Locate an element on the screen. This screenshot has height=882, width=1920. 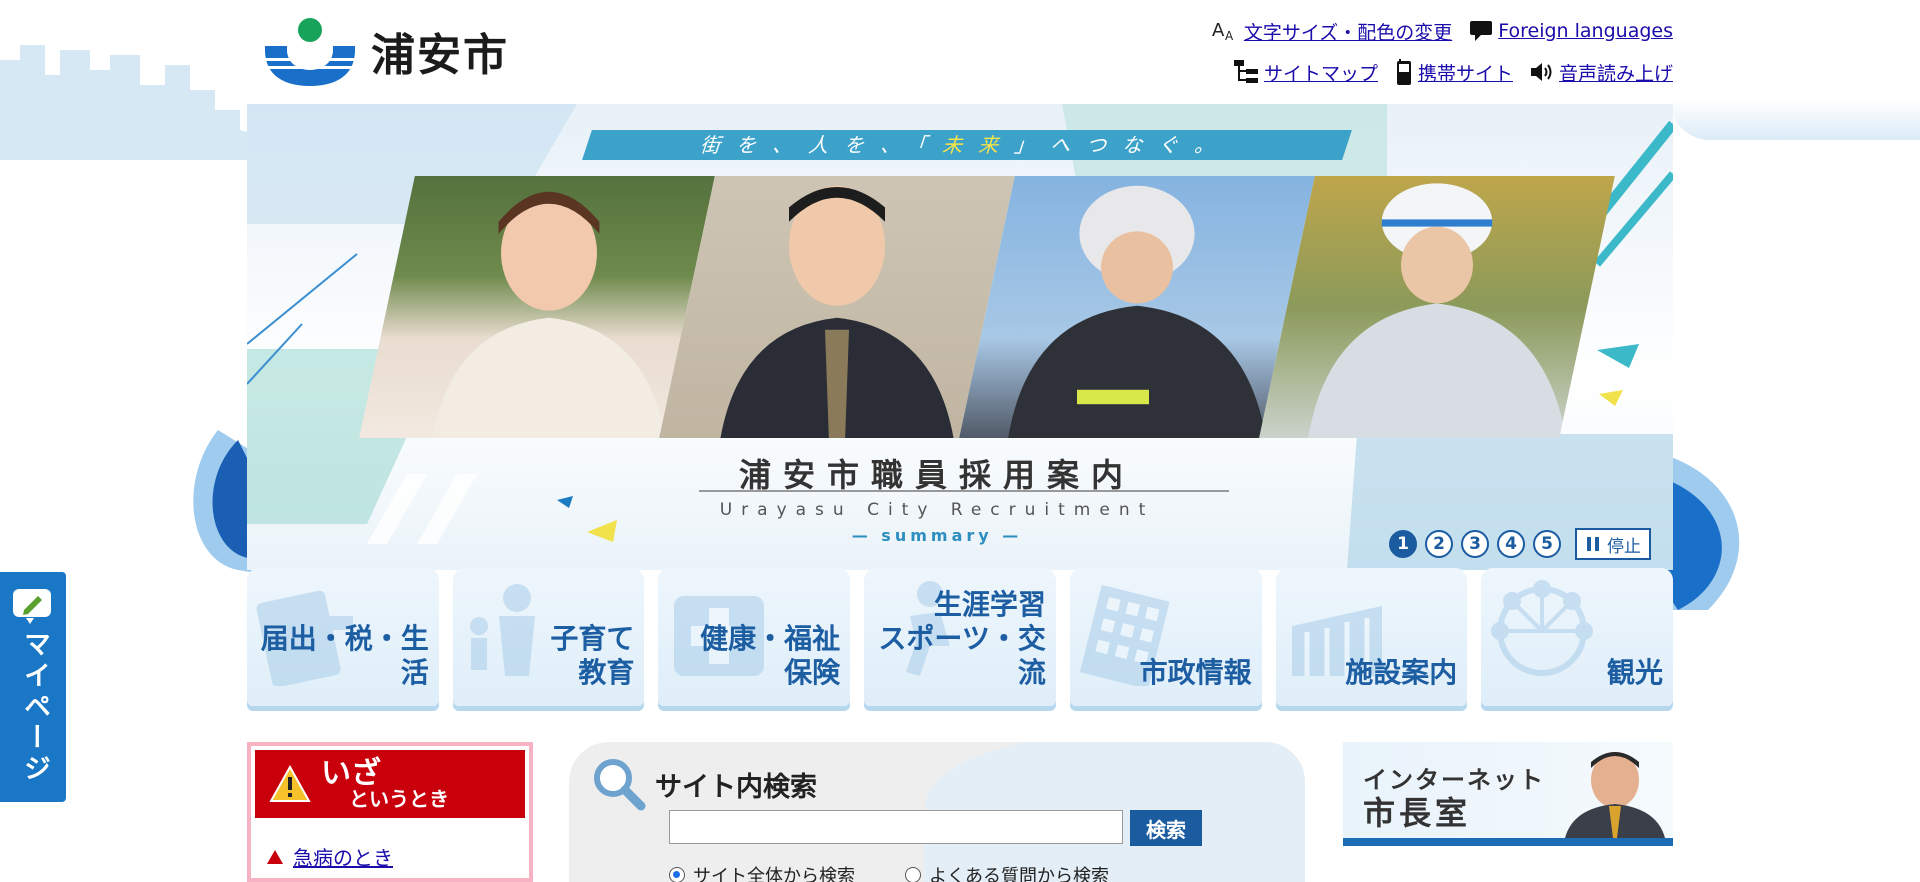
read-aloud-link: 音声読み上げ is located at coordinates (1601, 72).